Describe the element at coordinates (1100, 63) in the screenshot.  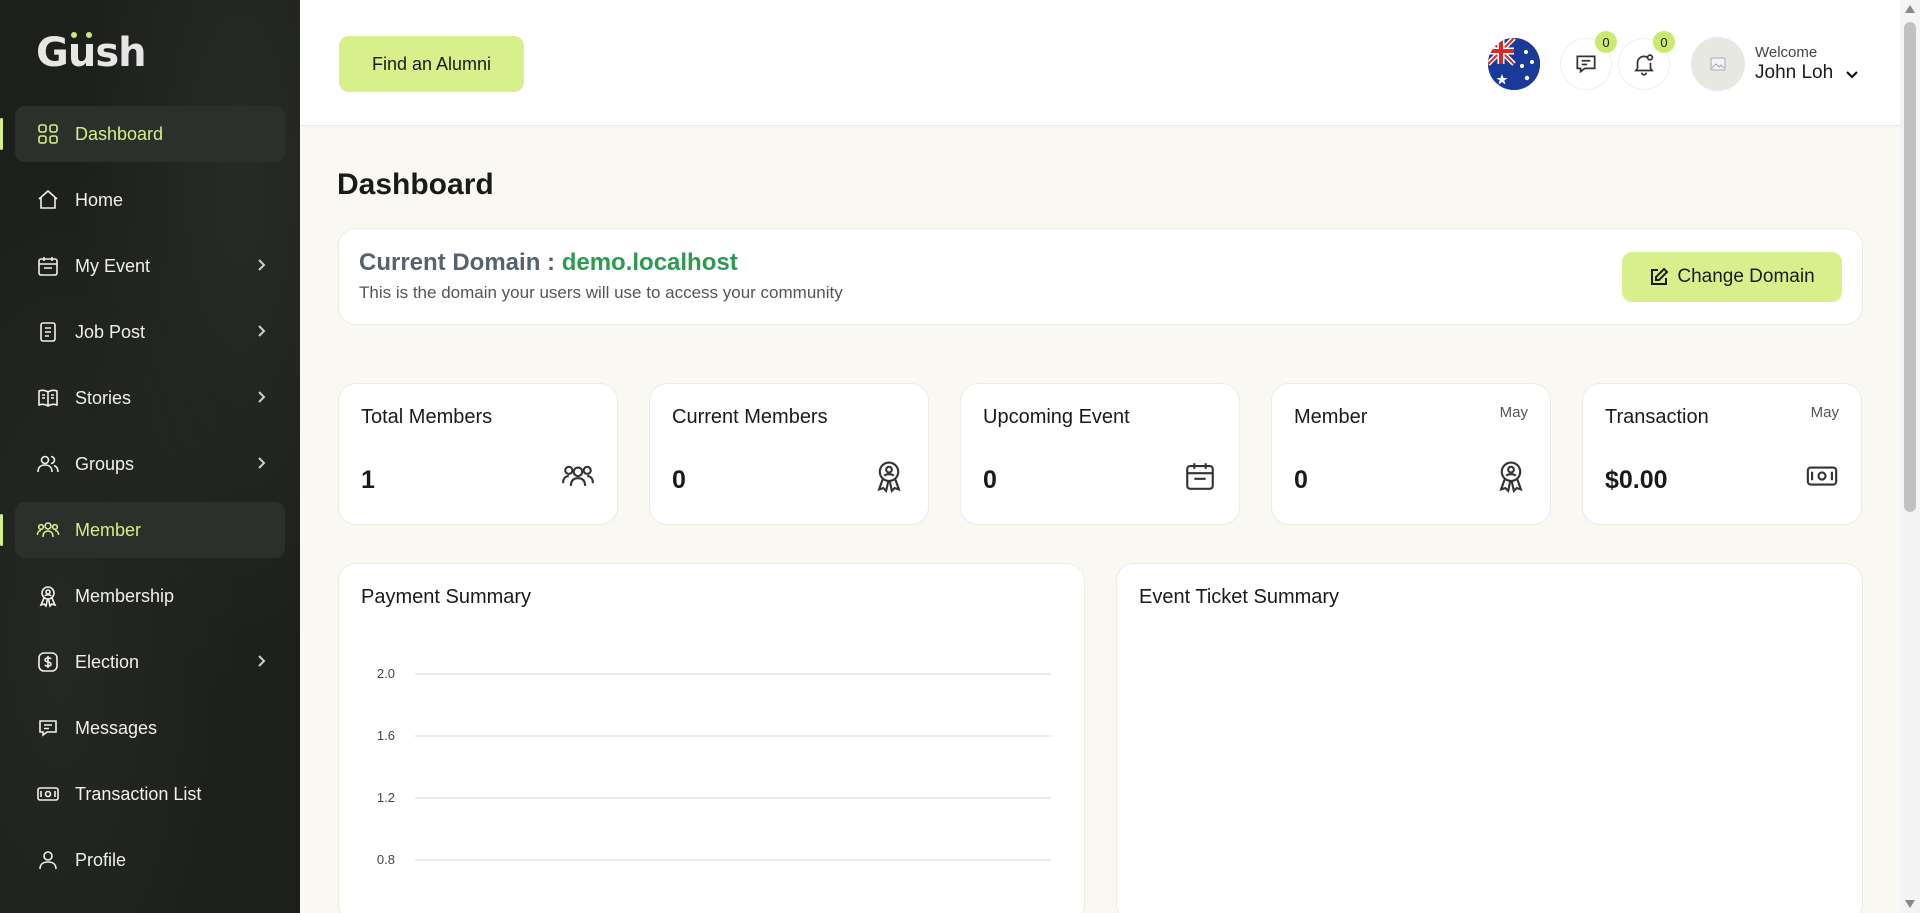
I see `topbar: Find an Alumni 0 0 Welcome John Loh` at that location.